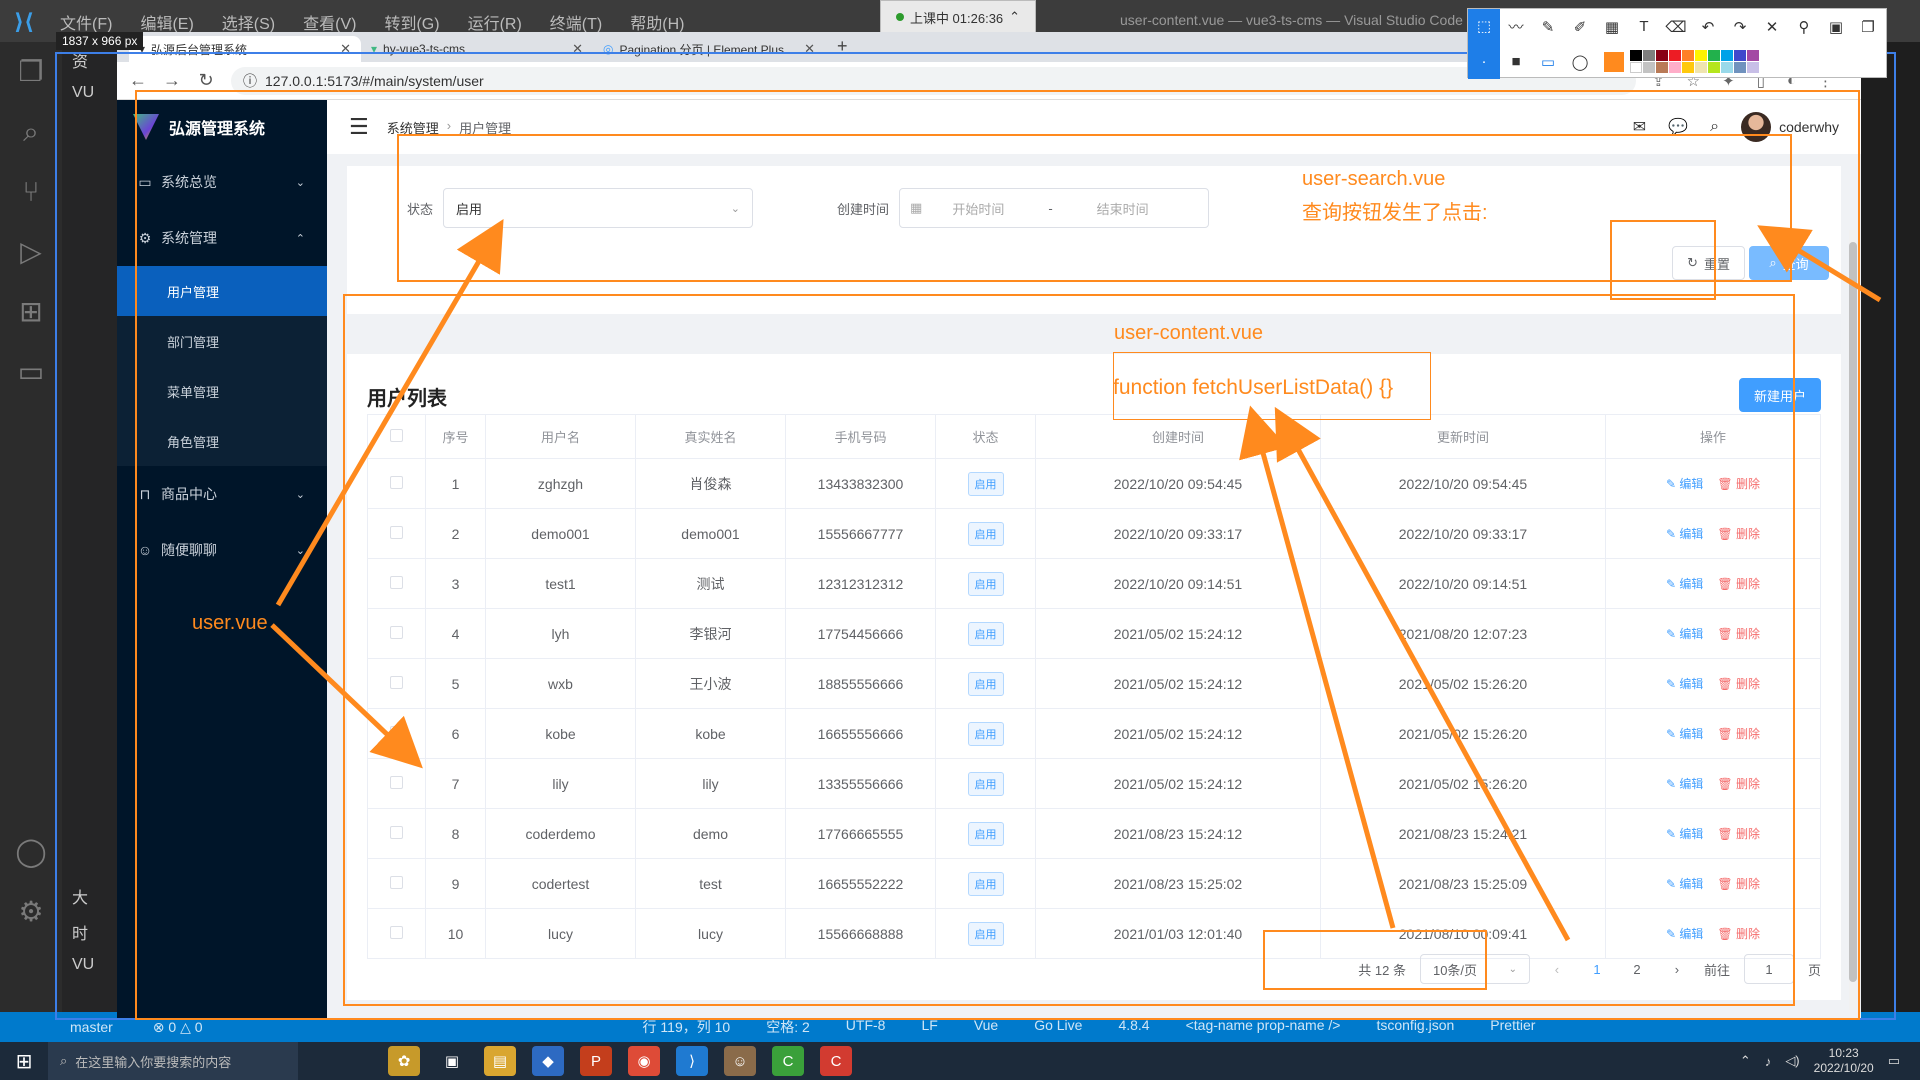  I want to click on date-range-picker: ▦ 开始时间 - 结束时间, so click(1054, 208).